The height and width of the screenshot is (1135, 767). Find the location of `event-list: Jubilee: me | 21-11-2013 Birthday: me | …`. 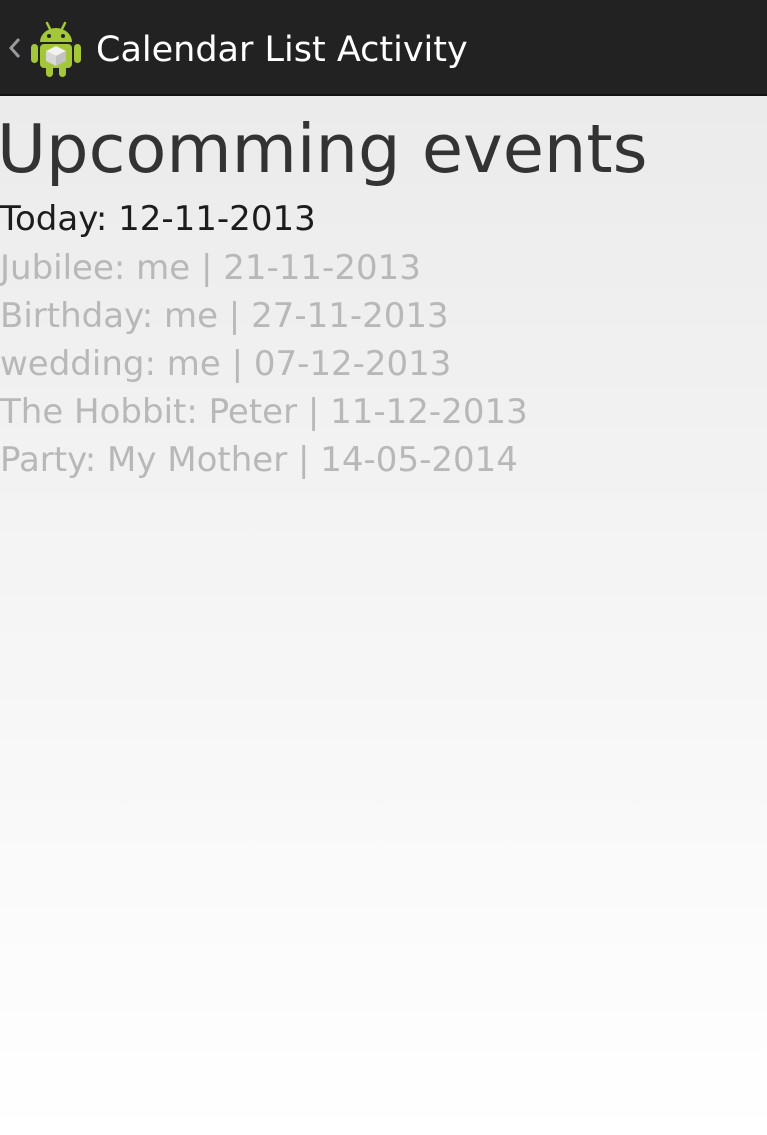

event-list: Jubilee: me | 21-11-2013 Birthday: me | … is located at coordinates (264, 364).